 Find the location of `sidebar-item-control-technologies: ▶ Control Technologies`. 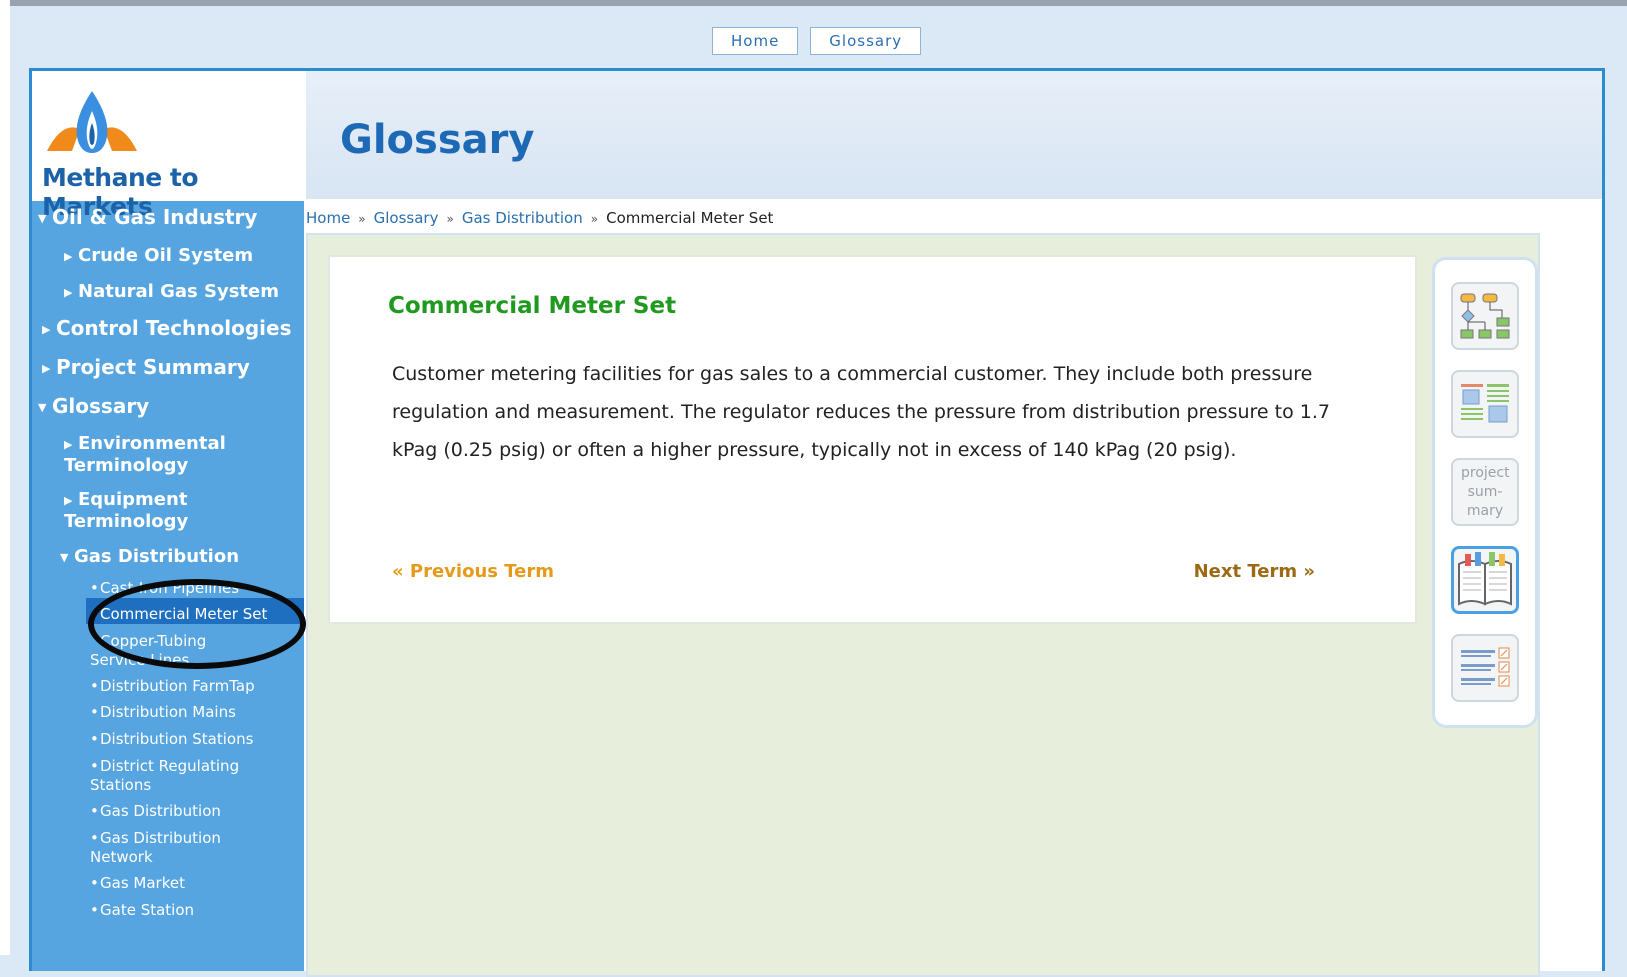

sidebar-item-control-technologies: ▶ Control Technologies is located at coordinates (167, 328).